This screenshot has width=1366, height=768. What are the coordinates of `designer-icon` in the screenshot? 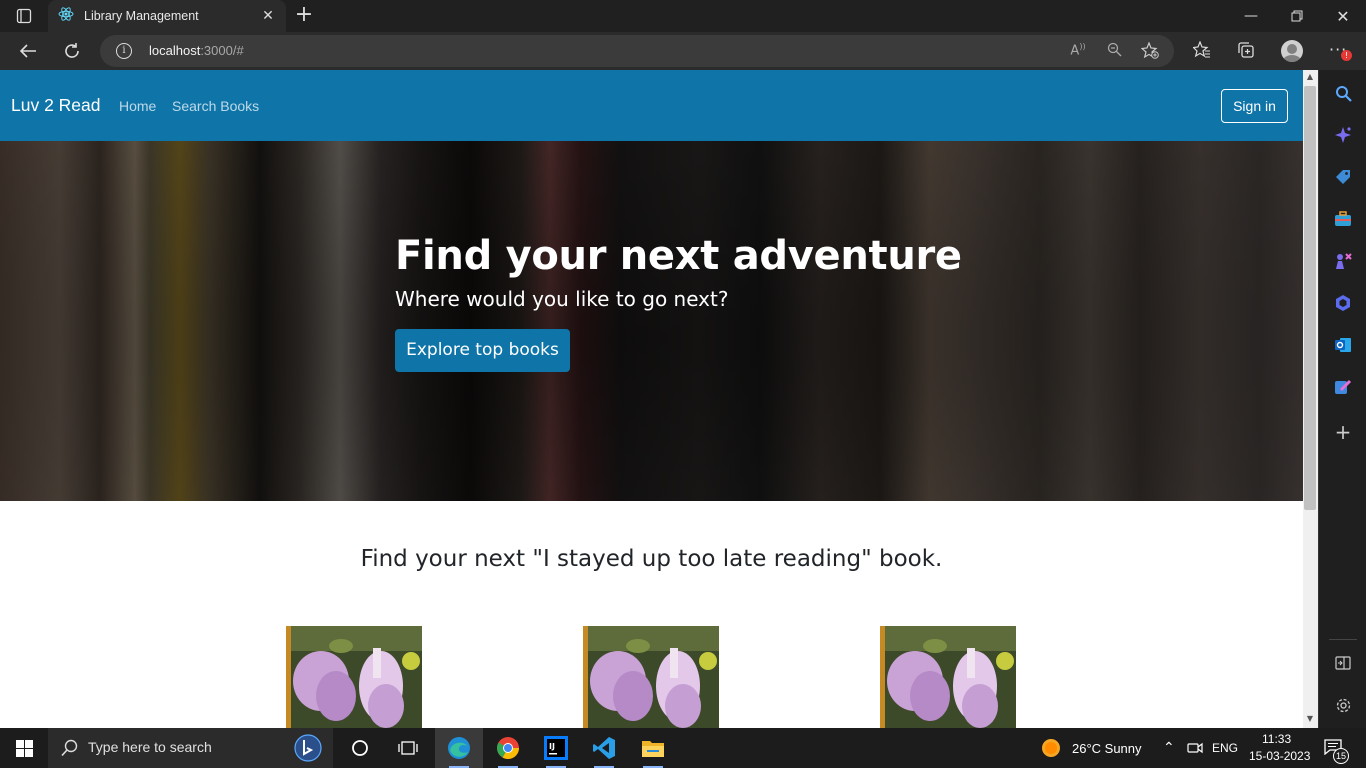 It's located at (1343, 387).